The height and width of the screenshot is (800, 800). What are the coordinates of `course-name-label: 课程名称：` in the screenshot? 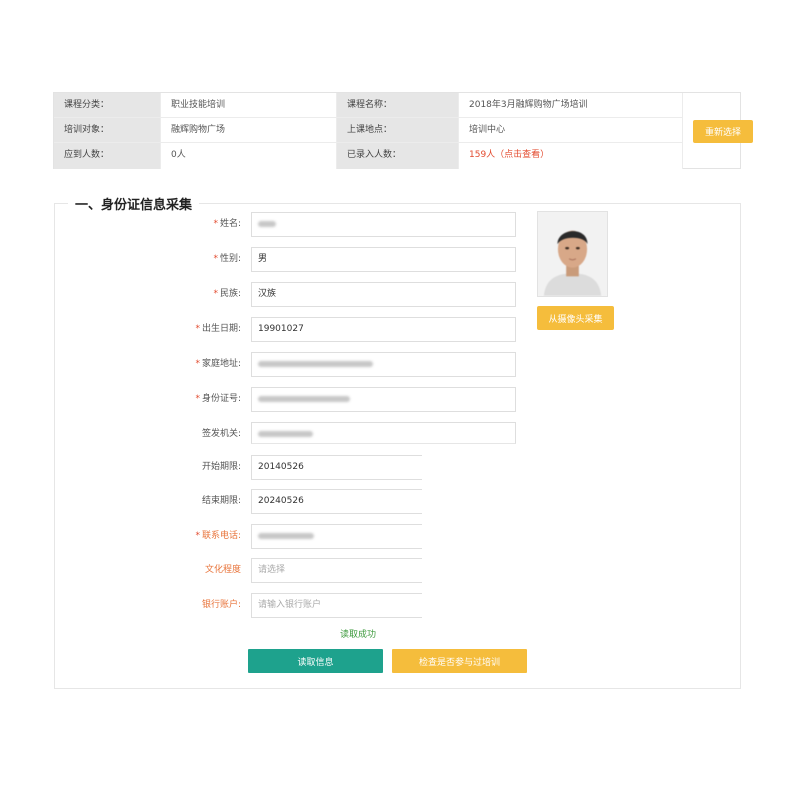 It's located at (398, 105).